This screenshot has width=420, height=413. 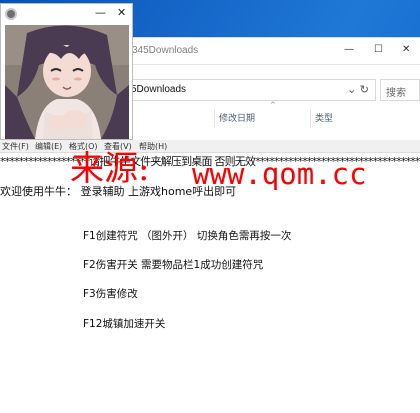 What do you see at coordinates (11, 14) in the screenshot?
I see `app-icon` at bounding box center [11, 14].